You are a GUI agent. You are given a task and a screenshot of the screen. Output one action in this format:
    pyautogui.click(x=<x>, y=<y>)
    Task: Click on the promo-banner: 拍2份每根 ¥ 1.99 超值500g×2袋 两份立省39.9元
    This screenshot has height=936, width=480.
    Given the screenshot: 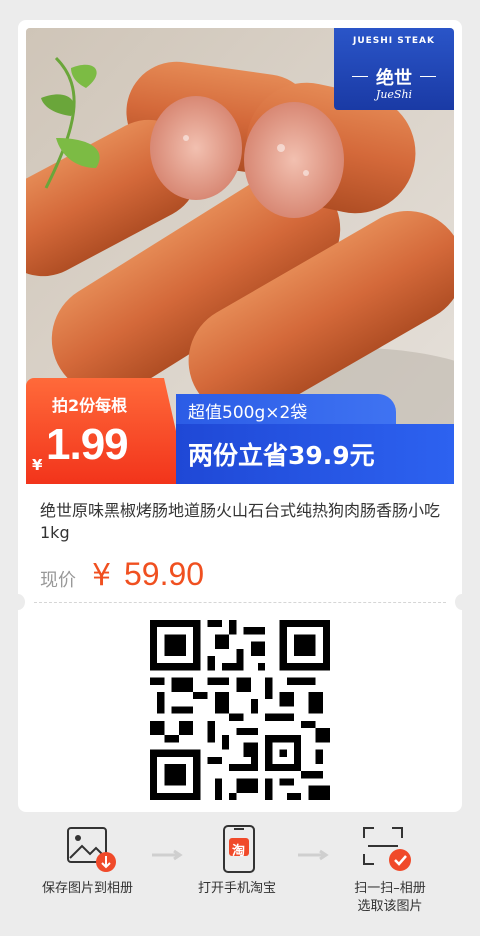 What is the action you would take?
    pyautogui.click(x=240, y=431)
    